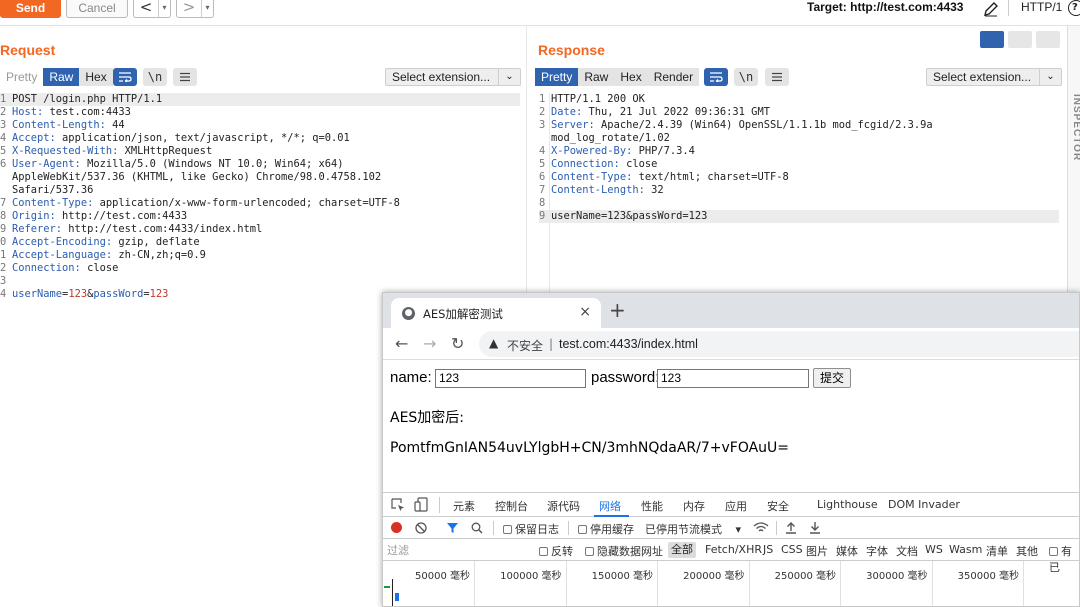 Image resolution: width=1080 pixels, height=607 pixels. What do you see at coordinates (510, 378) in the screenshot?
I see `name-input: 123` at bounding box center [510, 378].